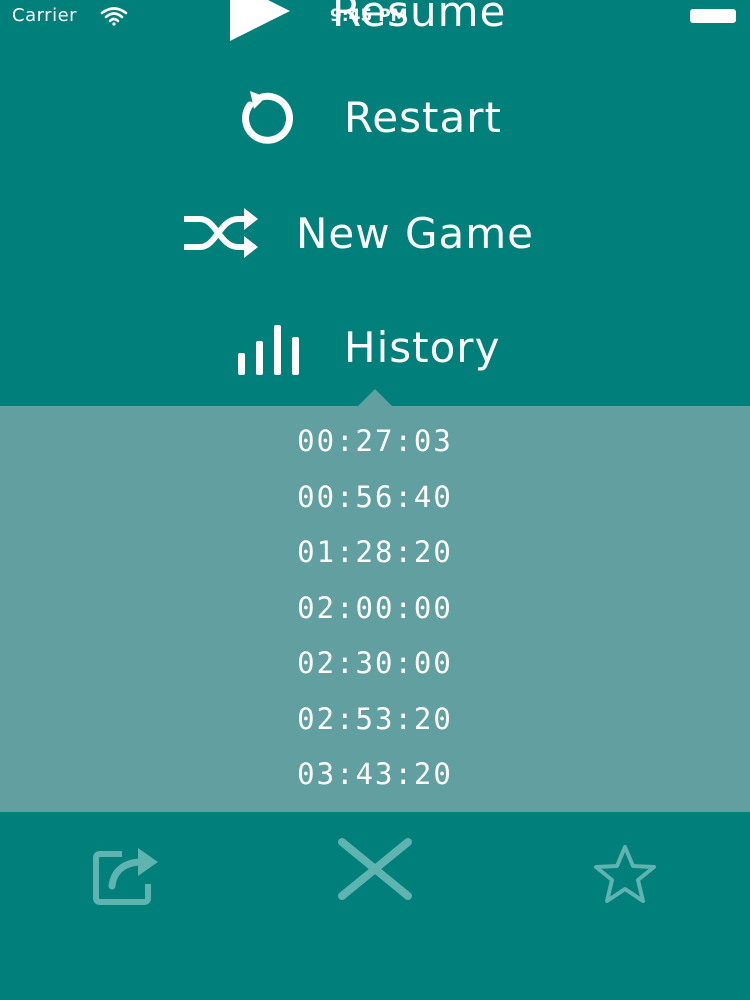  Describe the element at coordinates (375, 441) in the screenshot. I see `history-entry: 00:27:03` at that location.